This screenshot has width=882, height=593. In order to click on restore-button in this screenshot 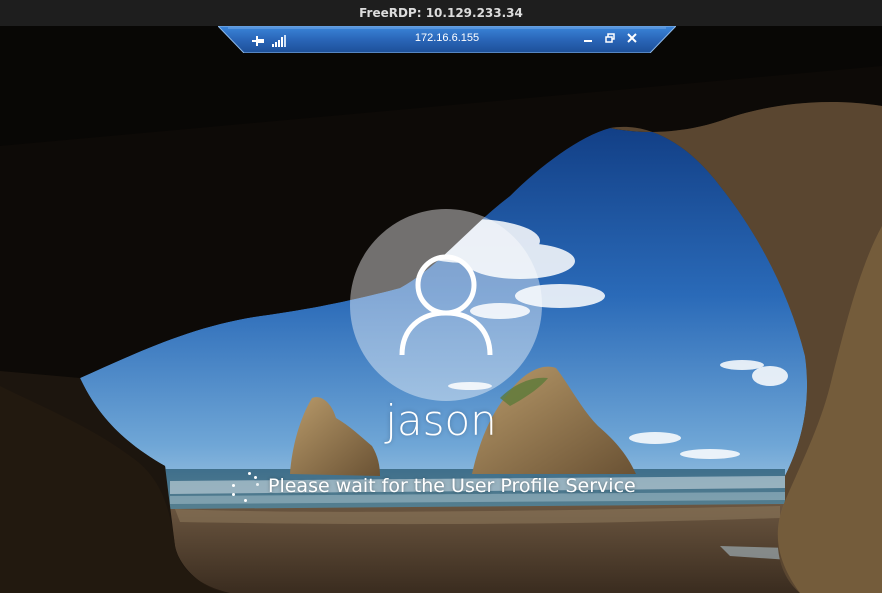, I will do `click(610, 38)`.